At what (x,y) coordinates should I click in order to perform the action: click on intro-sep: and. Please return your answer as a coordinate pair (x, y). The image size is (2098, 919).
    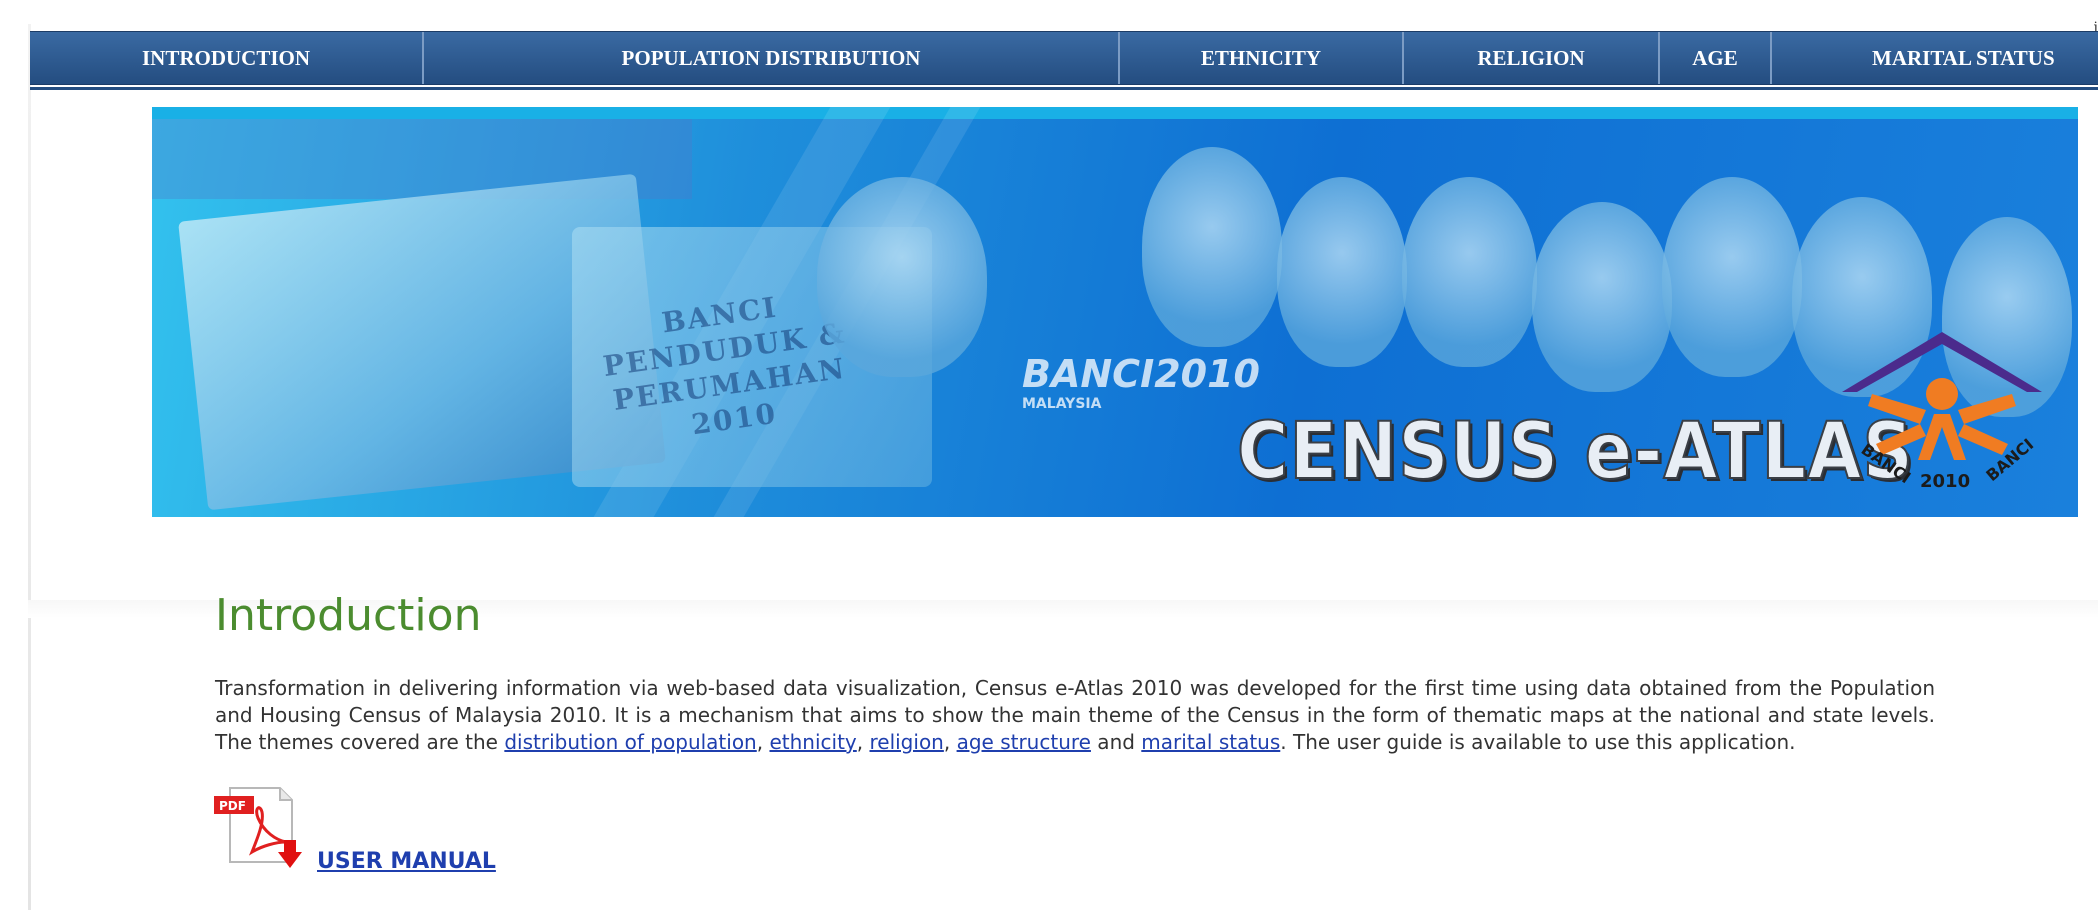
    Looking at the image, I should click on (1116, 742).